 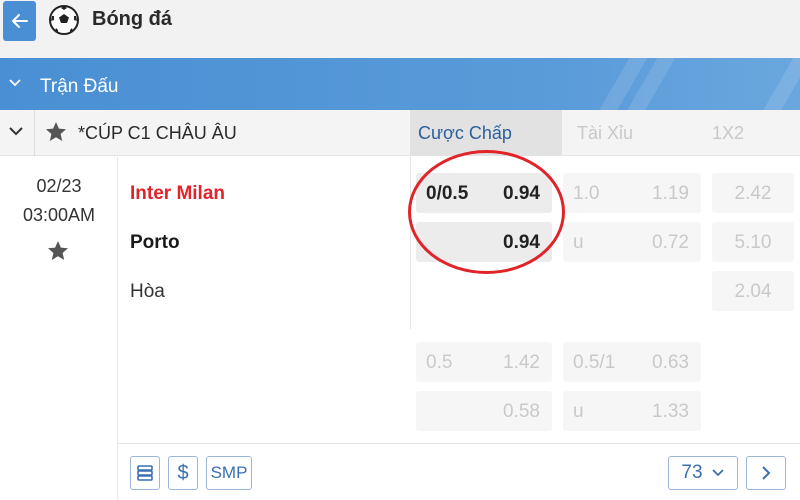 I want to click on team-draw-label: Hòa, so click(x=147, y=291).